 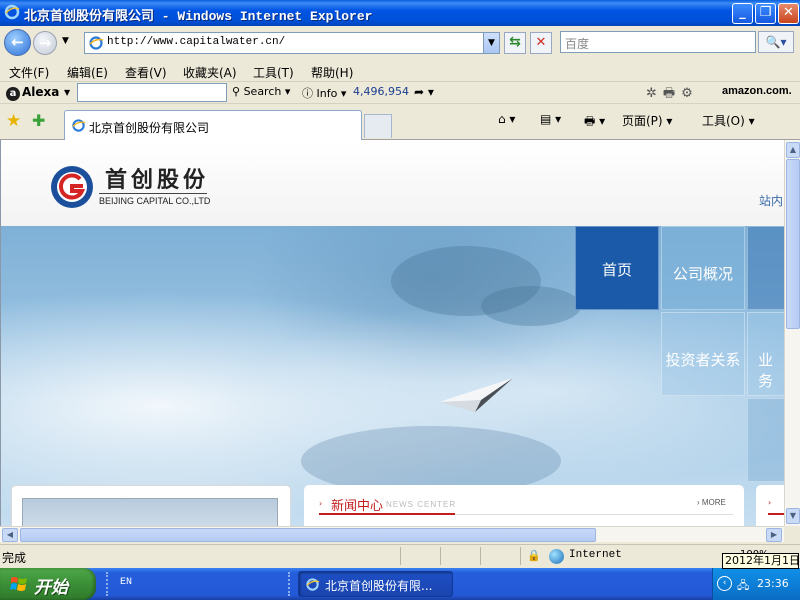 I want to click on horizontal-scroll-thumb, so click(x=308, y=535).